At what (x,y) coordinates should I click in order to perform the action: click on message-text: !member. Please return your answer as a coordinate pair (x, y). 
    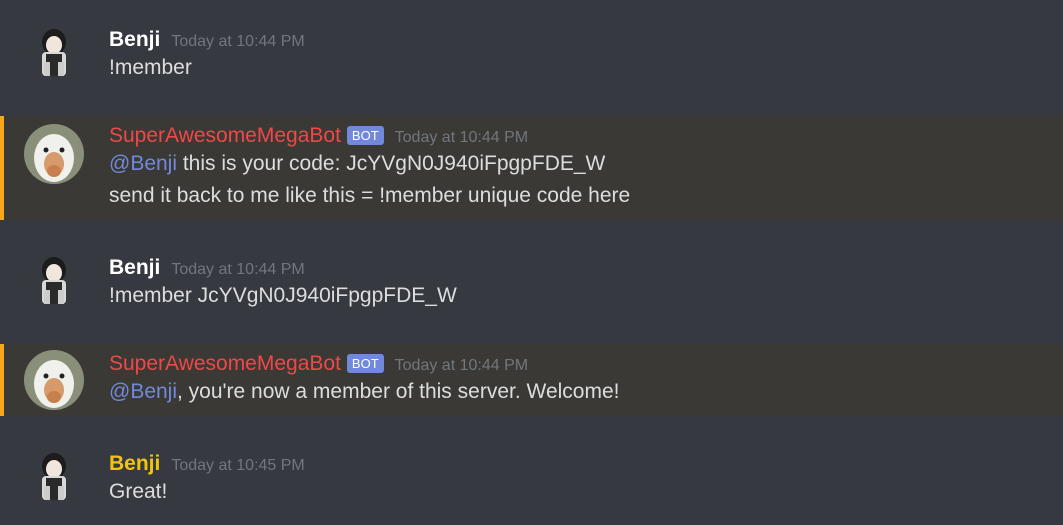
    Looking at the image, I should click on (150, 67).